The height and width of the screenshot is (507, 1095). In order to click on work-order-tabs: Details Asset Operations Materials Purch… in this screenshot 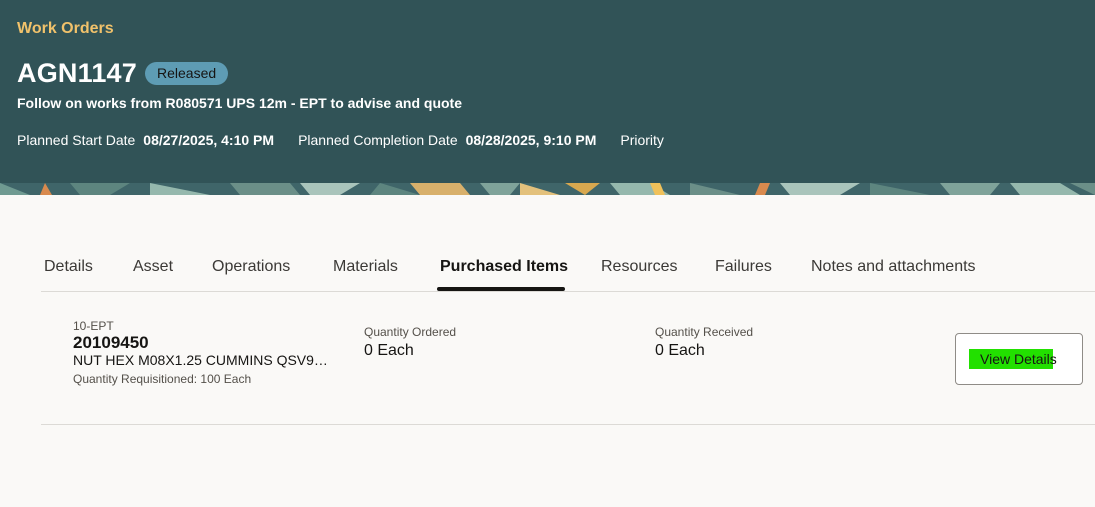, I will do `click(568, 271)`.